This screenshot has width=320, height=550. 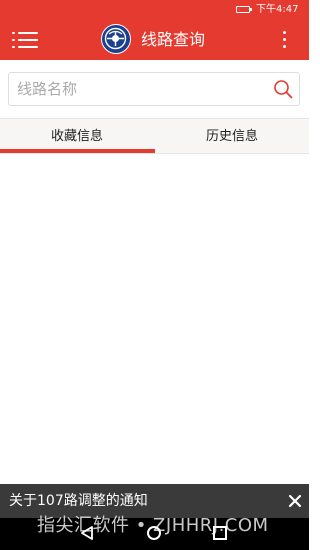 I want to click on search-icon, so click(x=283, y=89).